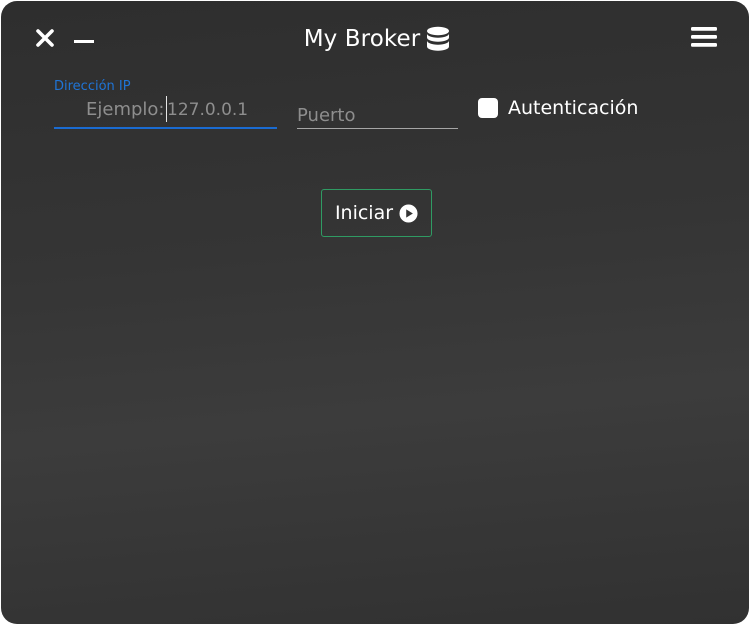 The height and width of the screenshot is (625, 750). Describe the element at coordinates (364, 213) in the screenshot. I see `start-button-label: Iniciar` at that location.